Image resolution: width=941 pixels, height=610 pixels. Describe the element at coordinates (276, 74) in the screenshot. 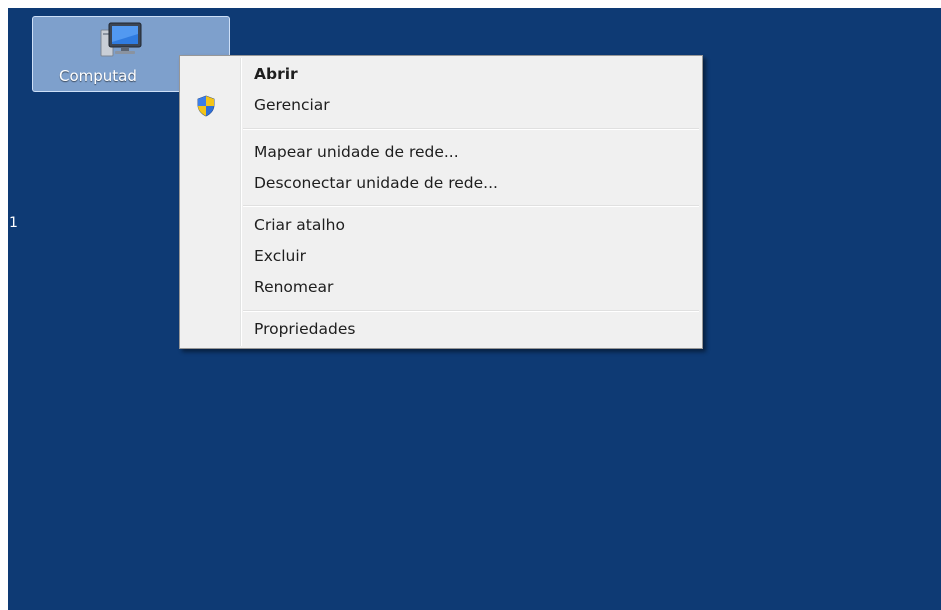

I see `menu-item-label: Abrir` at that location.